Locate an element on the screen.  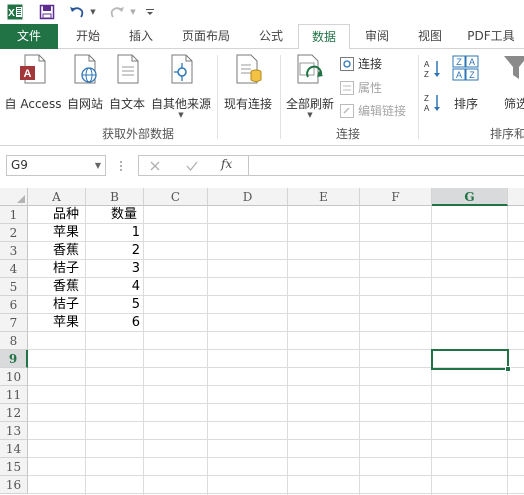
edit-links-button: 编辑链接 is located at coordinates (373, 110).